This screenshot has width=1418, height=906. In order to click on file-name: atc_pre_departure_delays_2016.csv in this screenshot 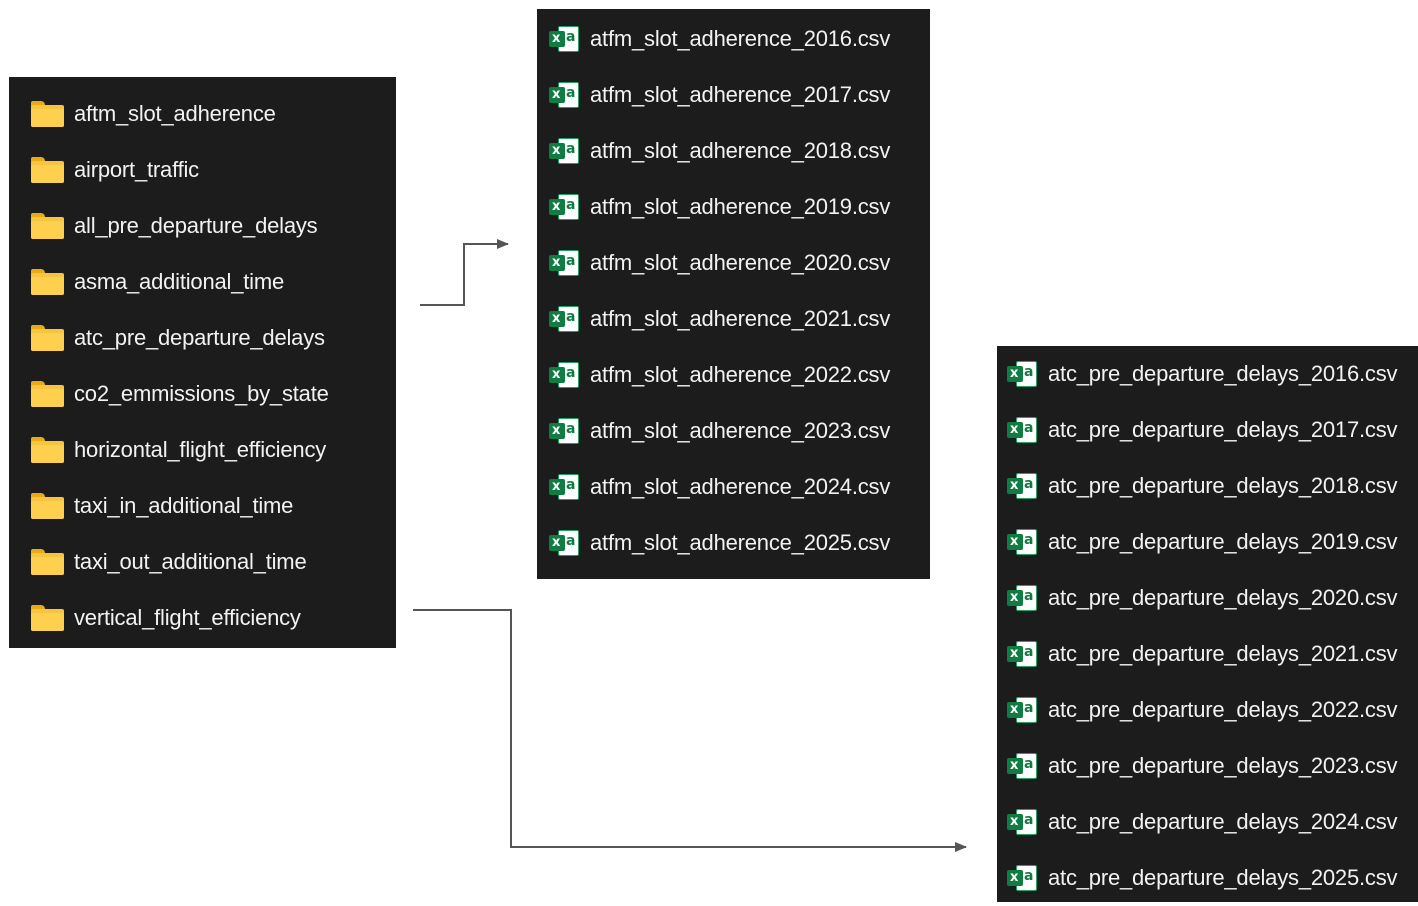, I will do `click(1223, 373)`.